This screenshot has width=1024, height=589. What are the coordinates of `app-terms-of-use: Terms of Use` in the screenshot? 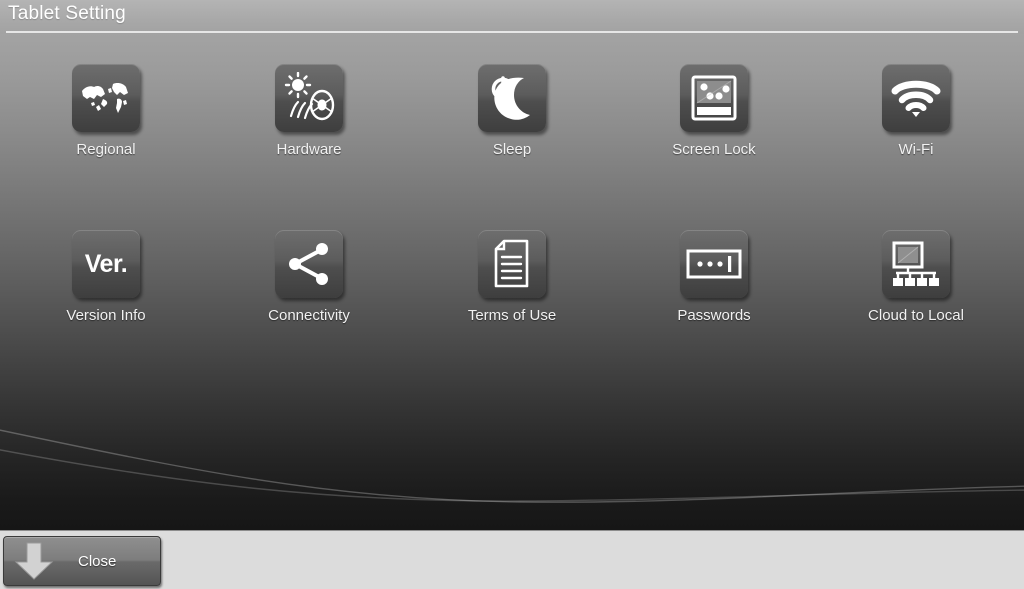 It's located at (512, 277).